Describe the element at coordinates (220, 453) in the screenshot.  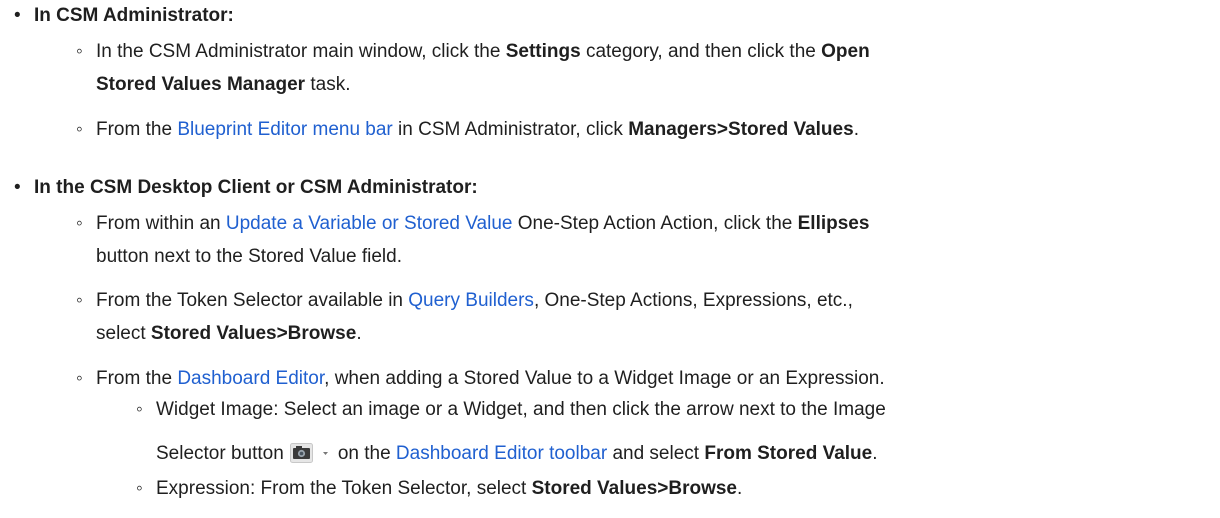
I see `text: Selector button` at that location.